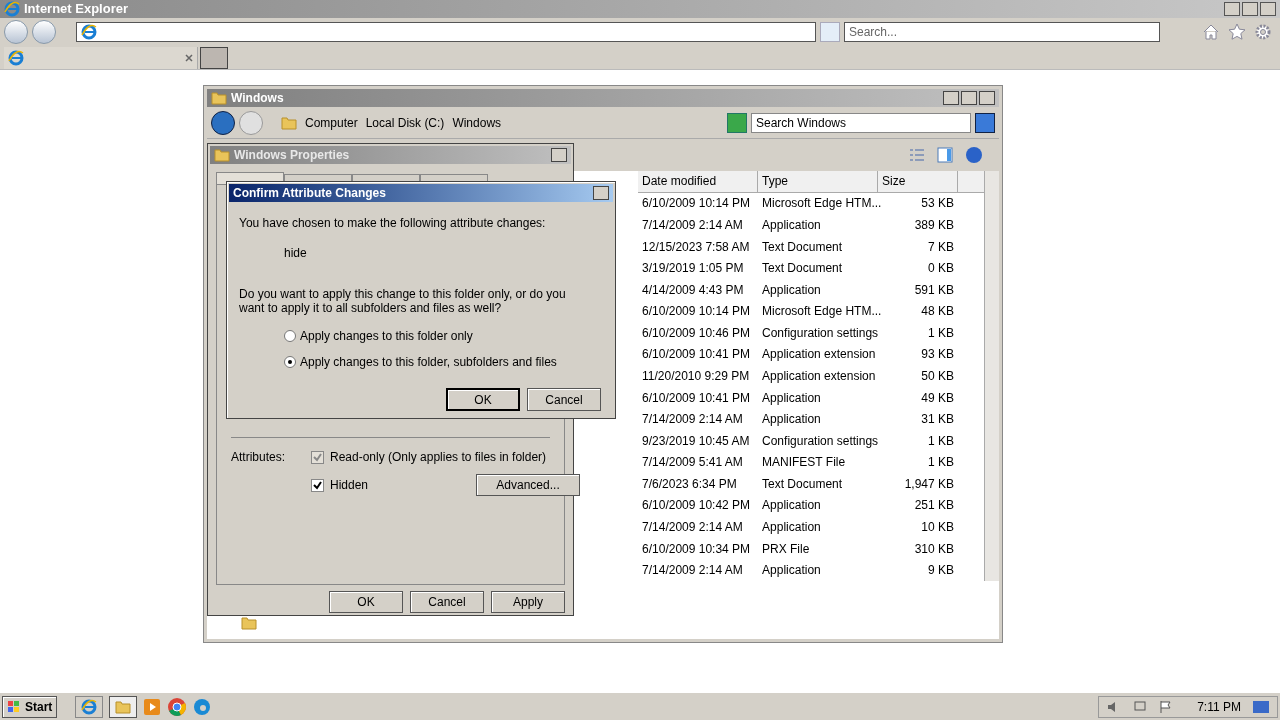  What do you see at coordinates (696, 247) in the screenshot?
I see `table-cell-text: 12/15/2023 7:58 AM` at bounding box center [696, 247].